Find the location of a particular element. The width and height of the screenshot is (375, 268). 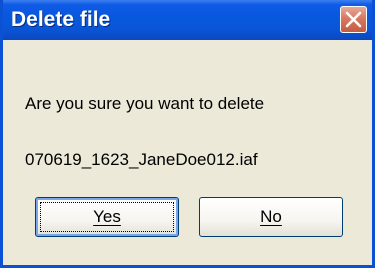

yes-button-label: Yes is located at coordinates (107, 216).